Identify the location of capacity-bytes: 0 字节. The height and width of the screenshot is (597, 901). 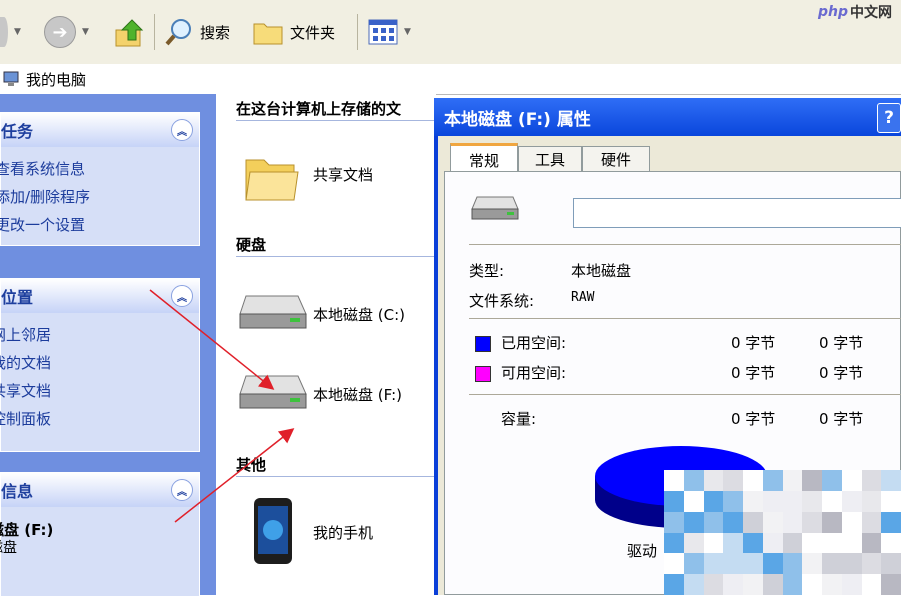
(753, 419).